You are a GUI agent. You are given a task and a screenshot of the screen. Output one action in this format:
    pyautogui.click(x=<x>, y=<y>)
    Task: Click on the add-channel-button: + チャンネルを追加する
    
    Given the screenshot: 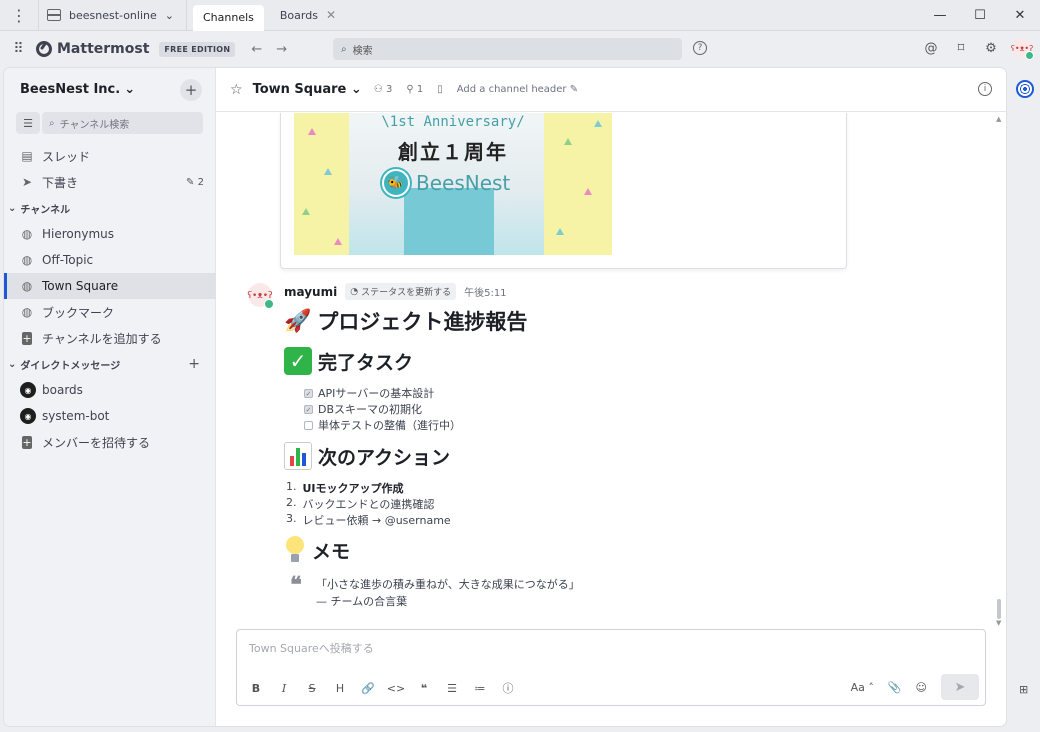 What is the action you would take?
    pyautogui.click(x=110, y=338)
    